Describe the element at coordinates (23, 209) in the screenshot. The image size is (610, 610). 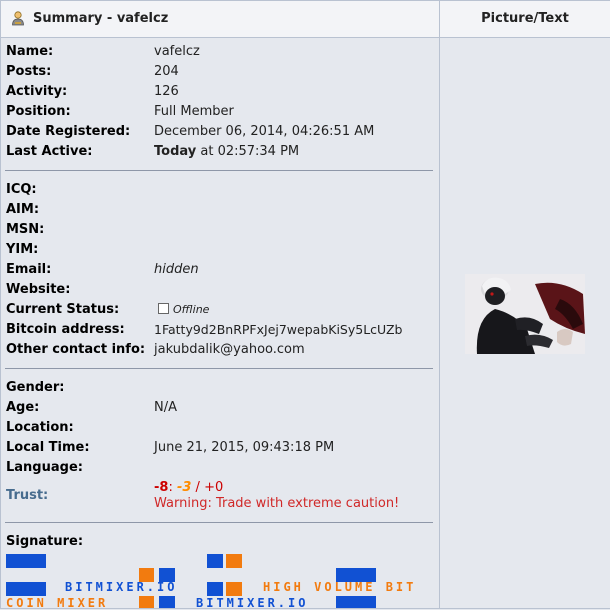
I see `aim-label: AIM:` at that location.